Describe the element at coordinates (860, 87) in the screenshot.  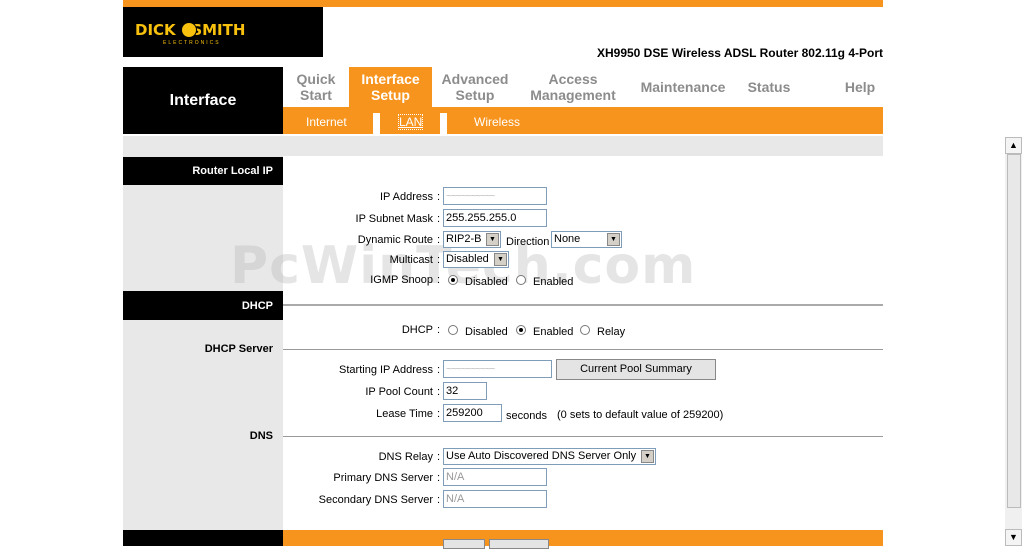
I see `nav-help: Help` at that location.